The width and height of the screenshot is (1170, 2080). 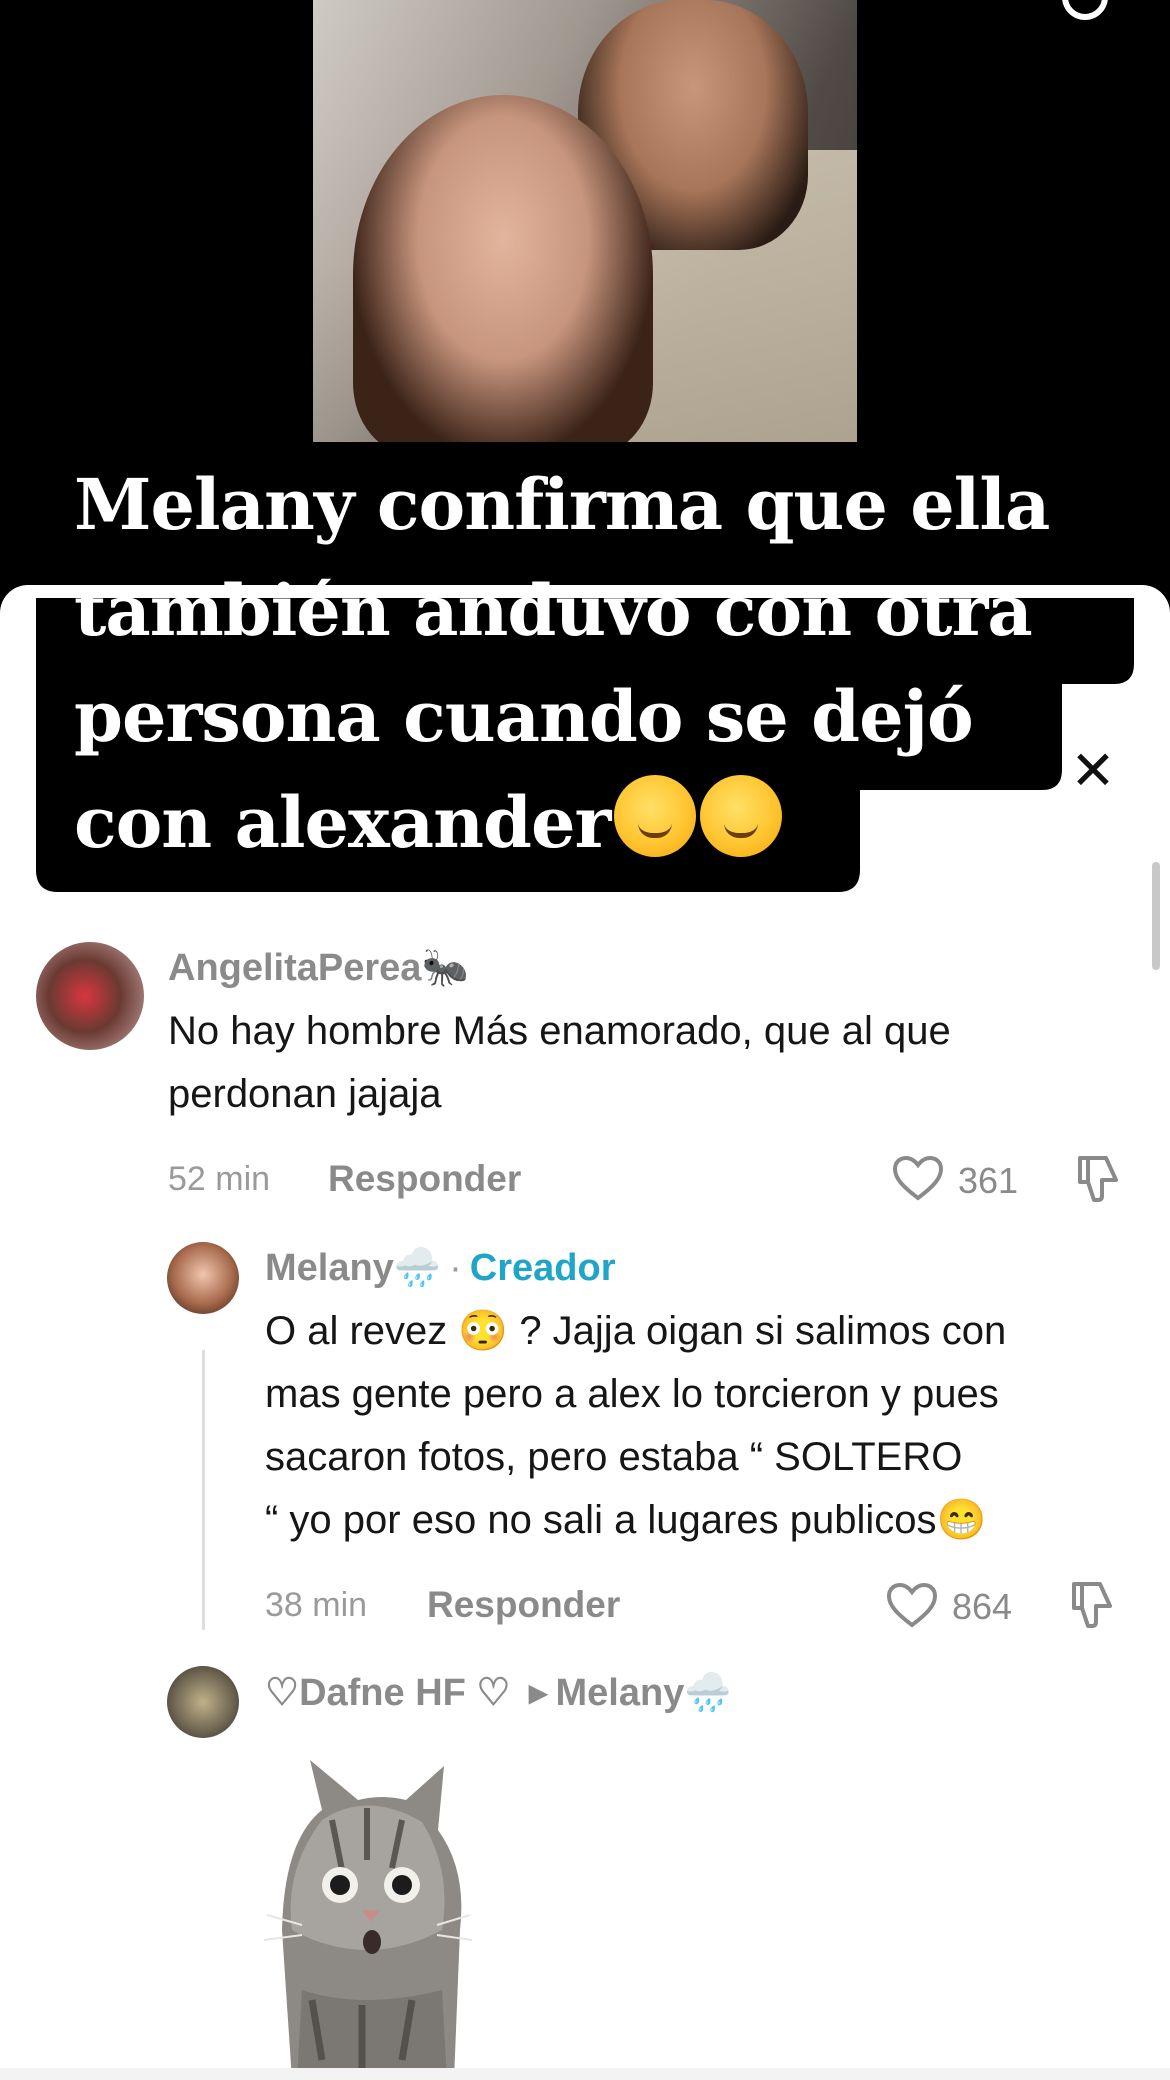 What do you see at coordinates (553, 610) in the screenshot?
I see `caption-line-2: también anduvo con otra` at bounding box center [553, 610].